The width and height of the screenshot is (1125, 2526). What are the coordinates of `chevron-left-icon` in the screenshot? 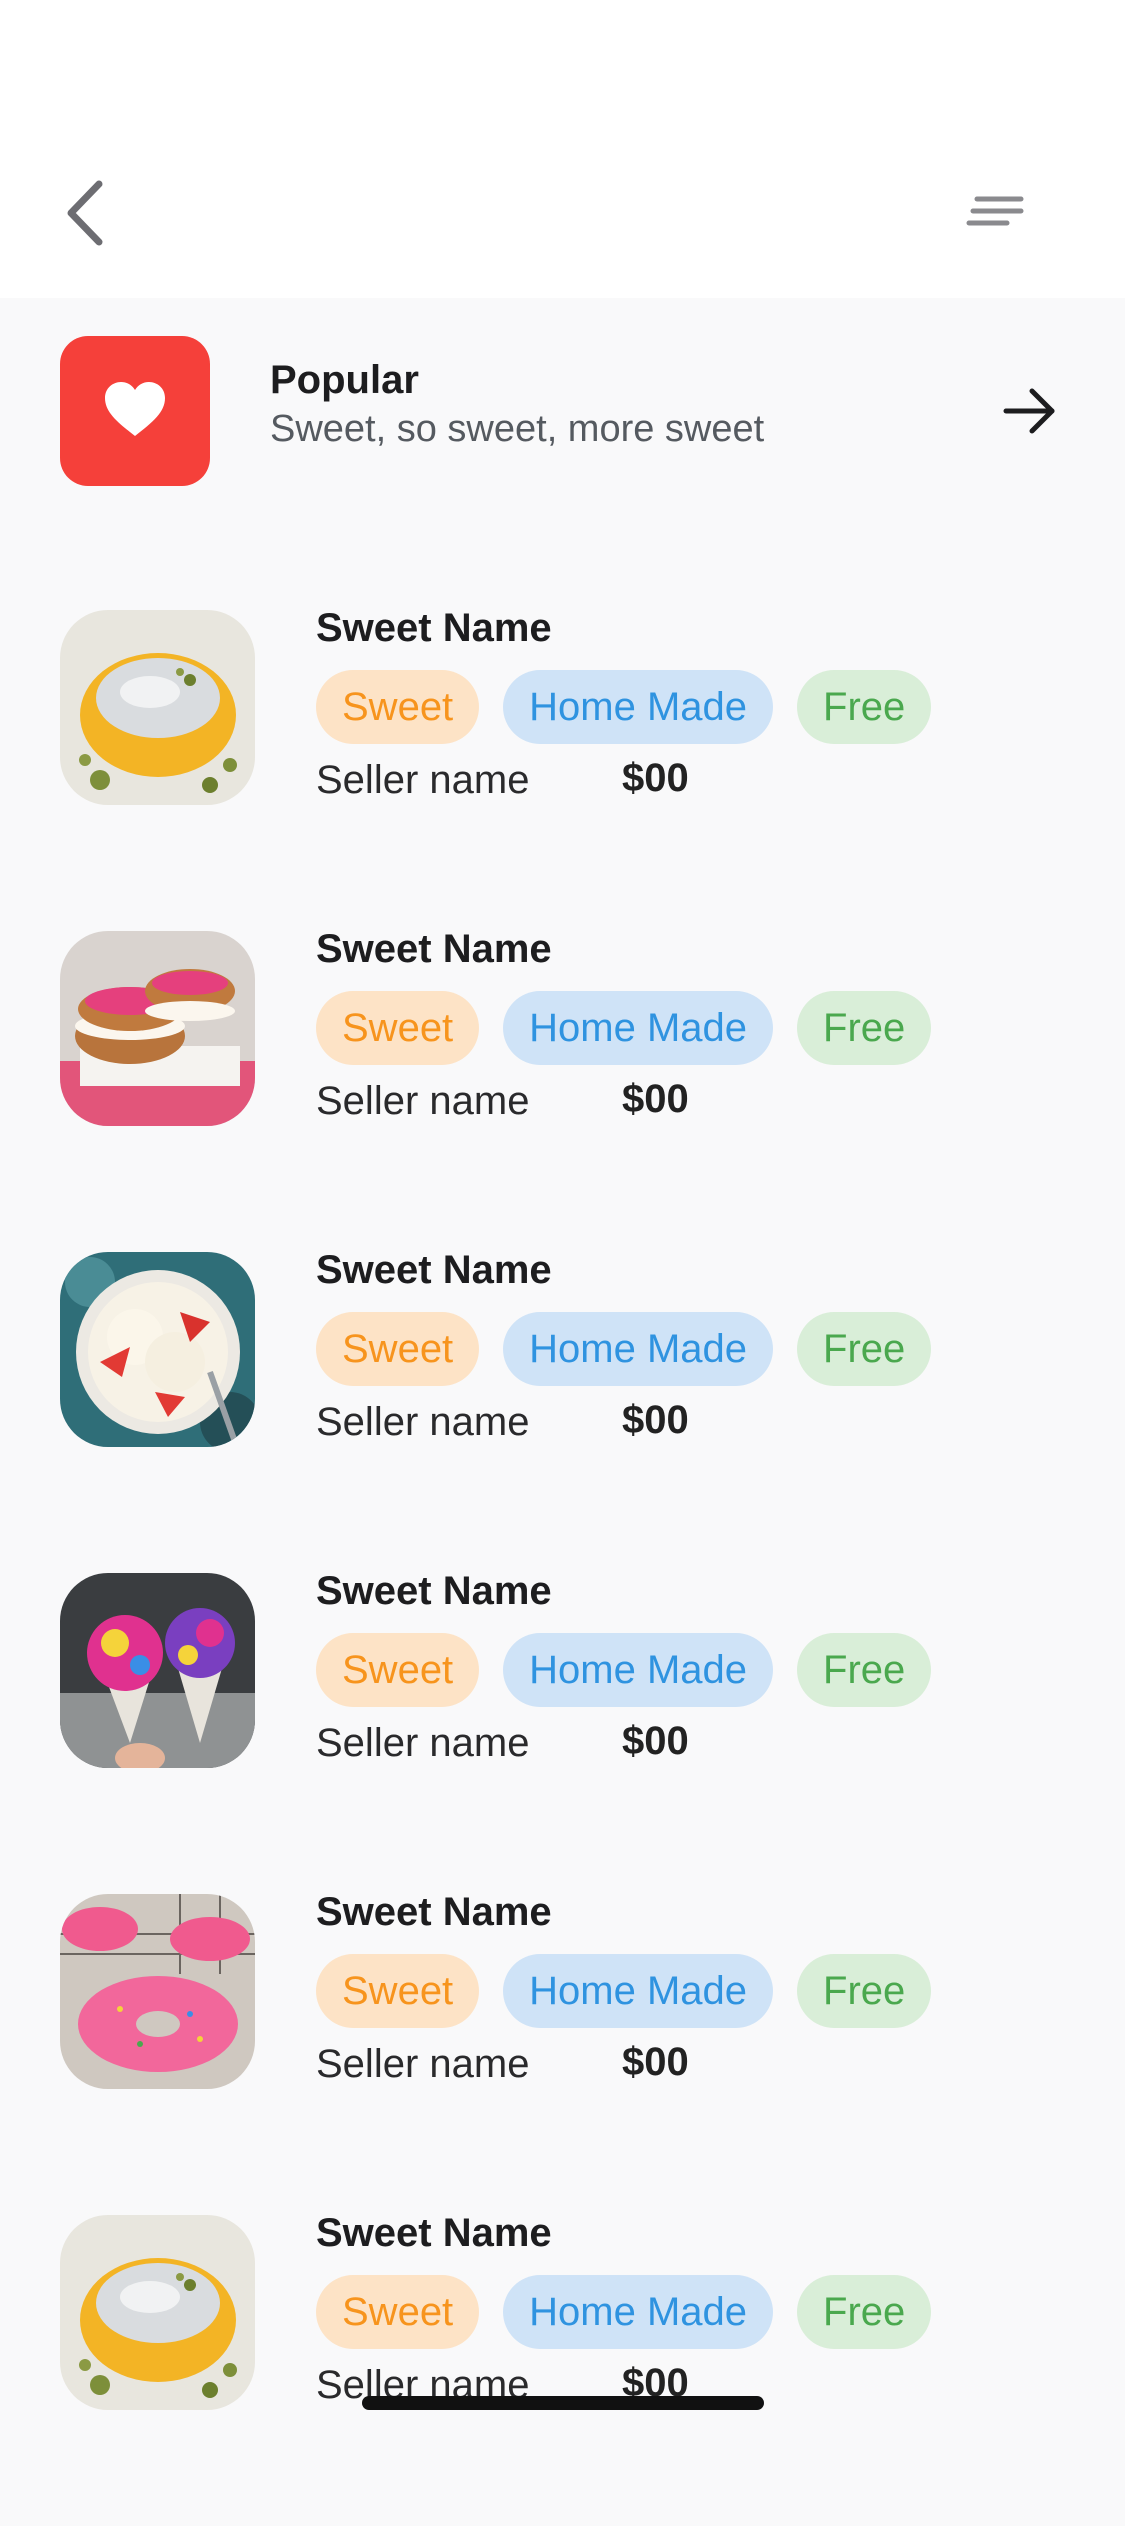 It's located at (85, 215).